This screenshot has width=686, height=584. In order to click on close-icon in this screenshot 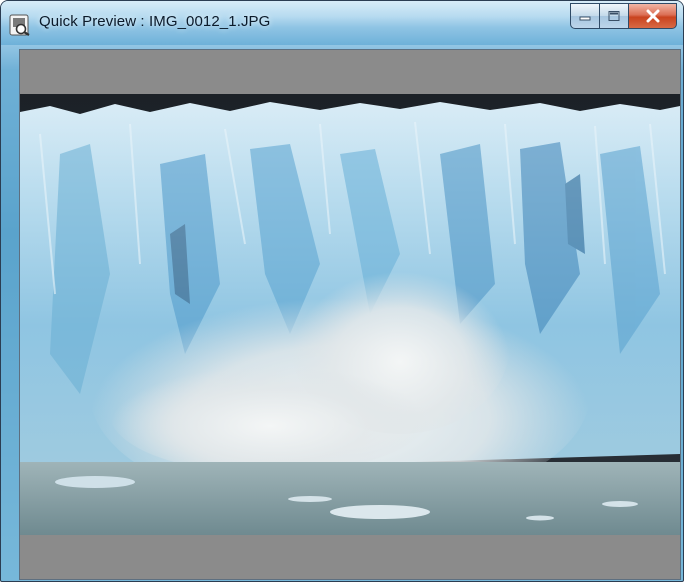, I will do `click(652, 16)`.